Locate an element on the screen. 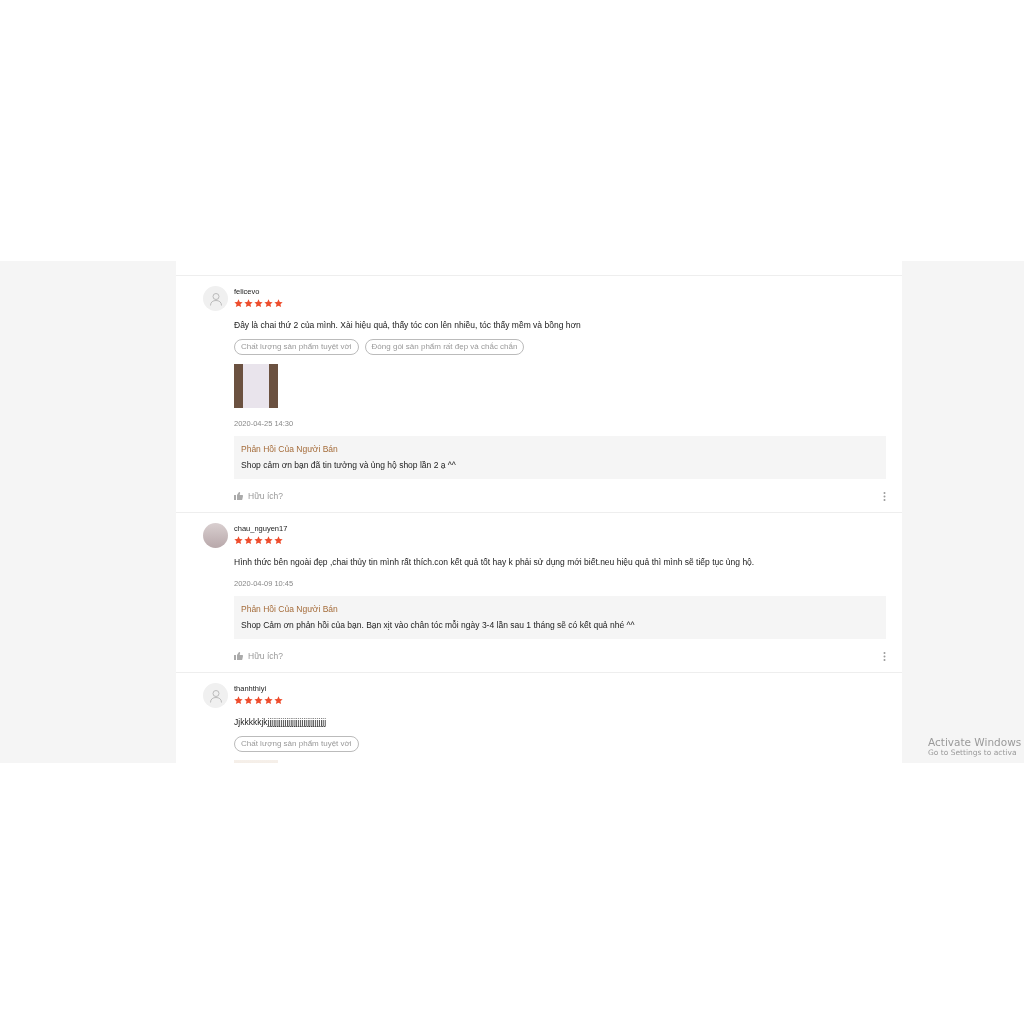 The image size is (1024, 1024). review-photo-placeholder is located at coordinates (256, 386).